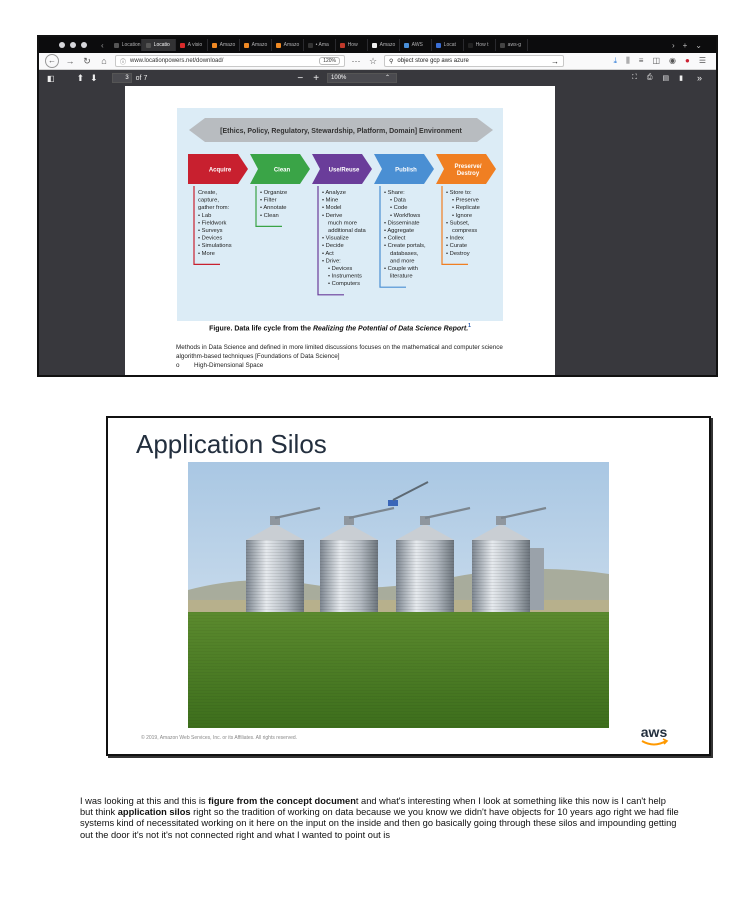 This screenshot has width=754, height=902. Describe the element at coordinates (373, 61) in the screenshot. I see `bookmark-star-icon: ☆` at that location.